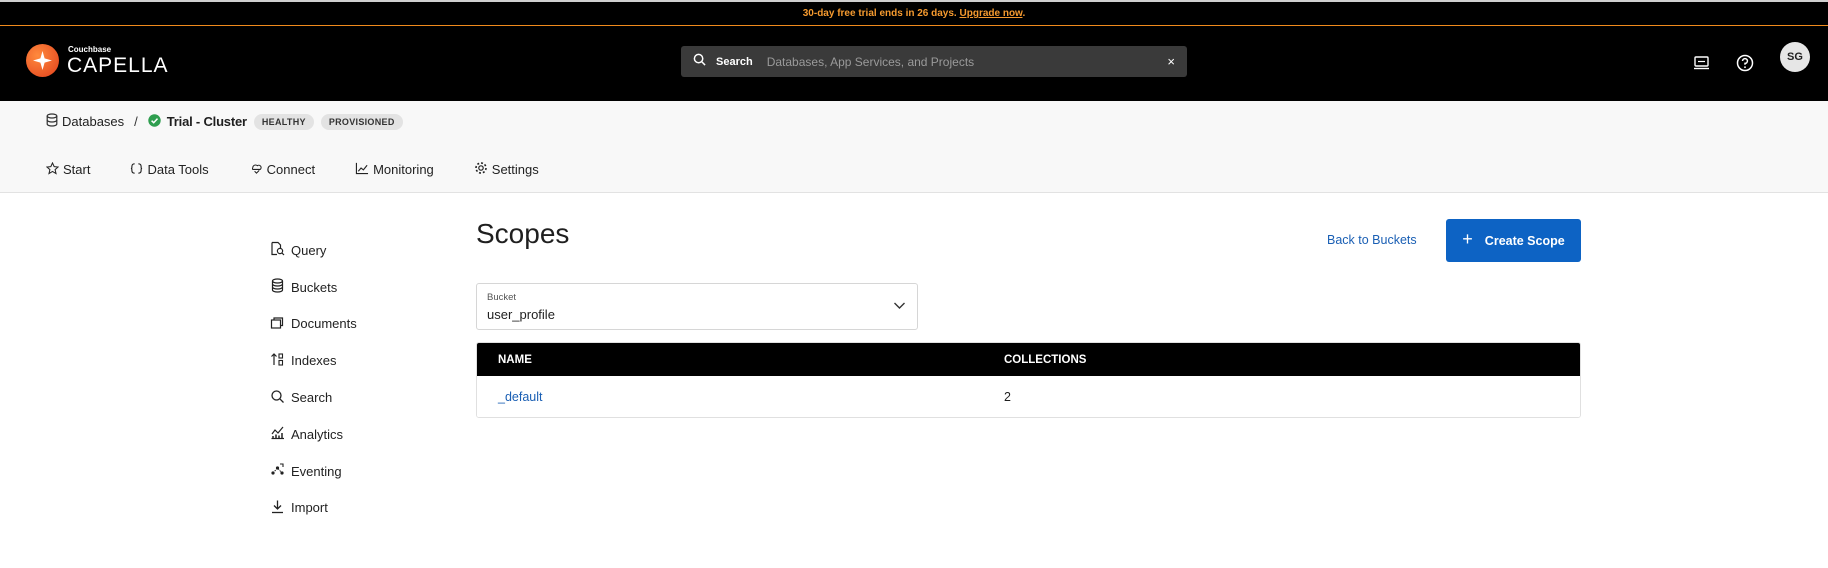 The image size is (1828, 568). I want to click on table-header: NAME COLLECTIONS, so click(1028, 359).